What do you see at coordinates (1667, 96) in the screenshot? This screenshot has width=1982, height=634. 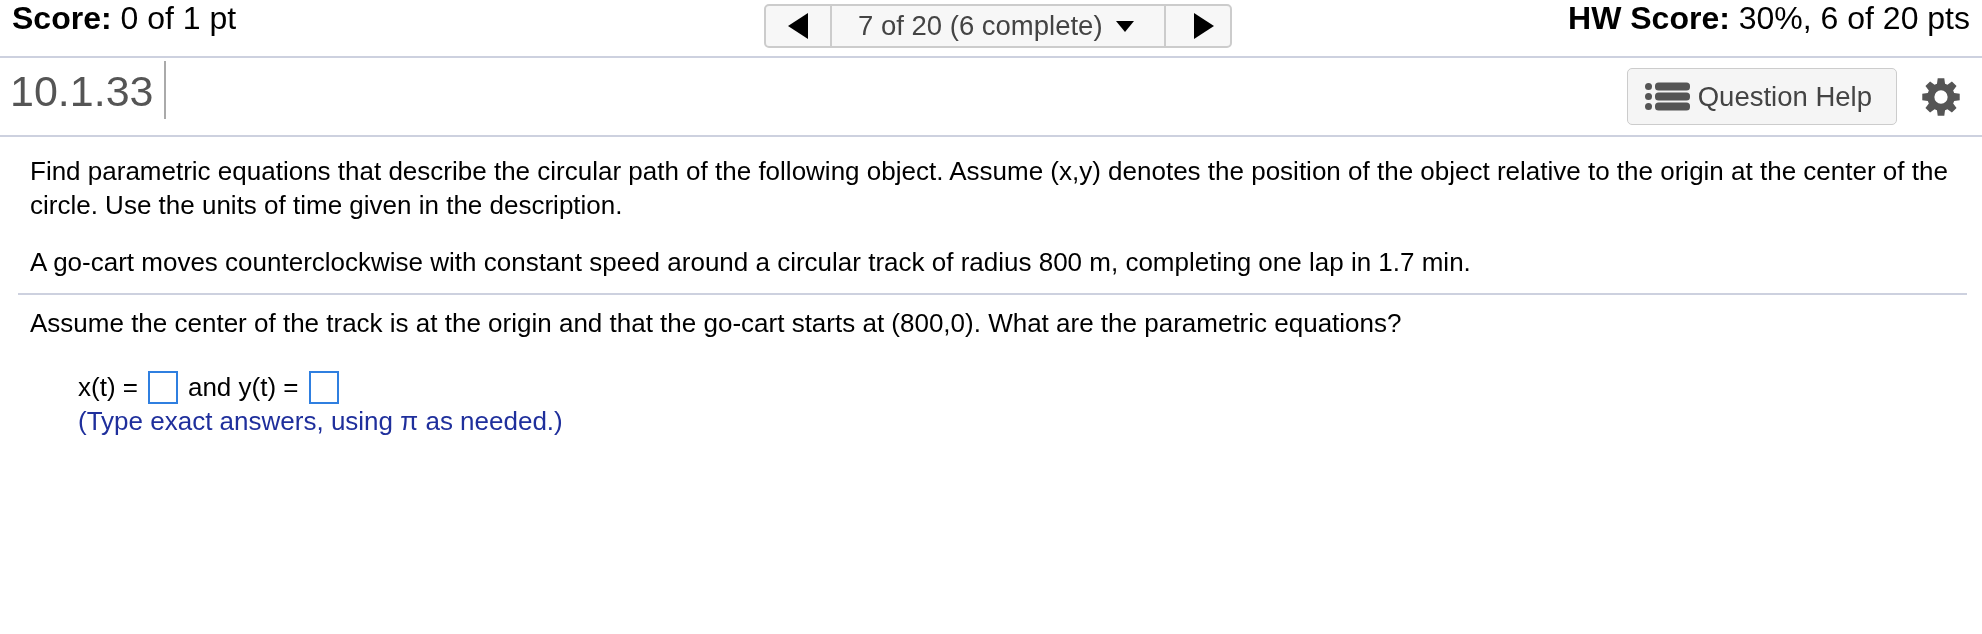 I see `list-icon` at bounding box center [1667, 96].